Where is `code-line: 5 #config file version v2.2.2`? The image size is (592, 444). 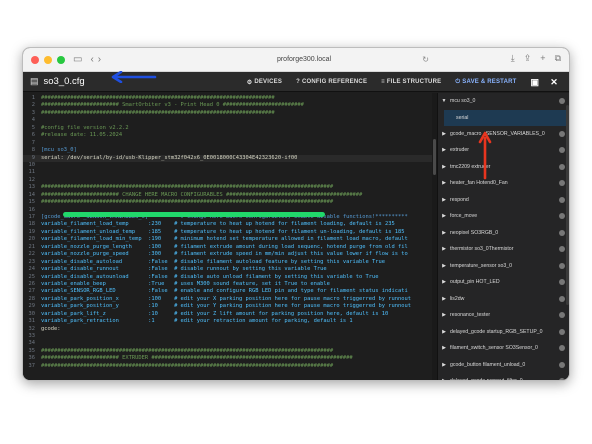 code-line: 5 #config file version v2.2.2 is located at coordinates (230, 128).